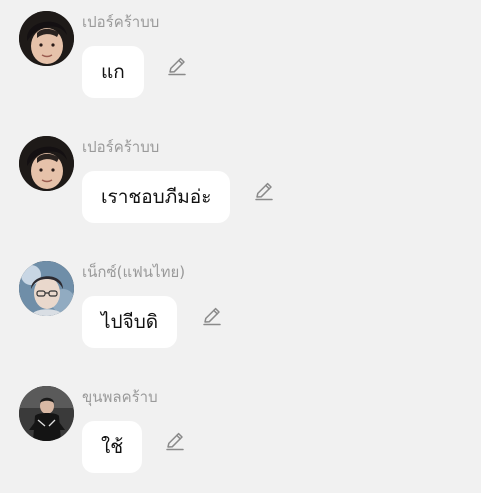  Describe the element at coordinates (112, 447) in the screenshot. I see `message-bubble: ใช้` at that location.